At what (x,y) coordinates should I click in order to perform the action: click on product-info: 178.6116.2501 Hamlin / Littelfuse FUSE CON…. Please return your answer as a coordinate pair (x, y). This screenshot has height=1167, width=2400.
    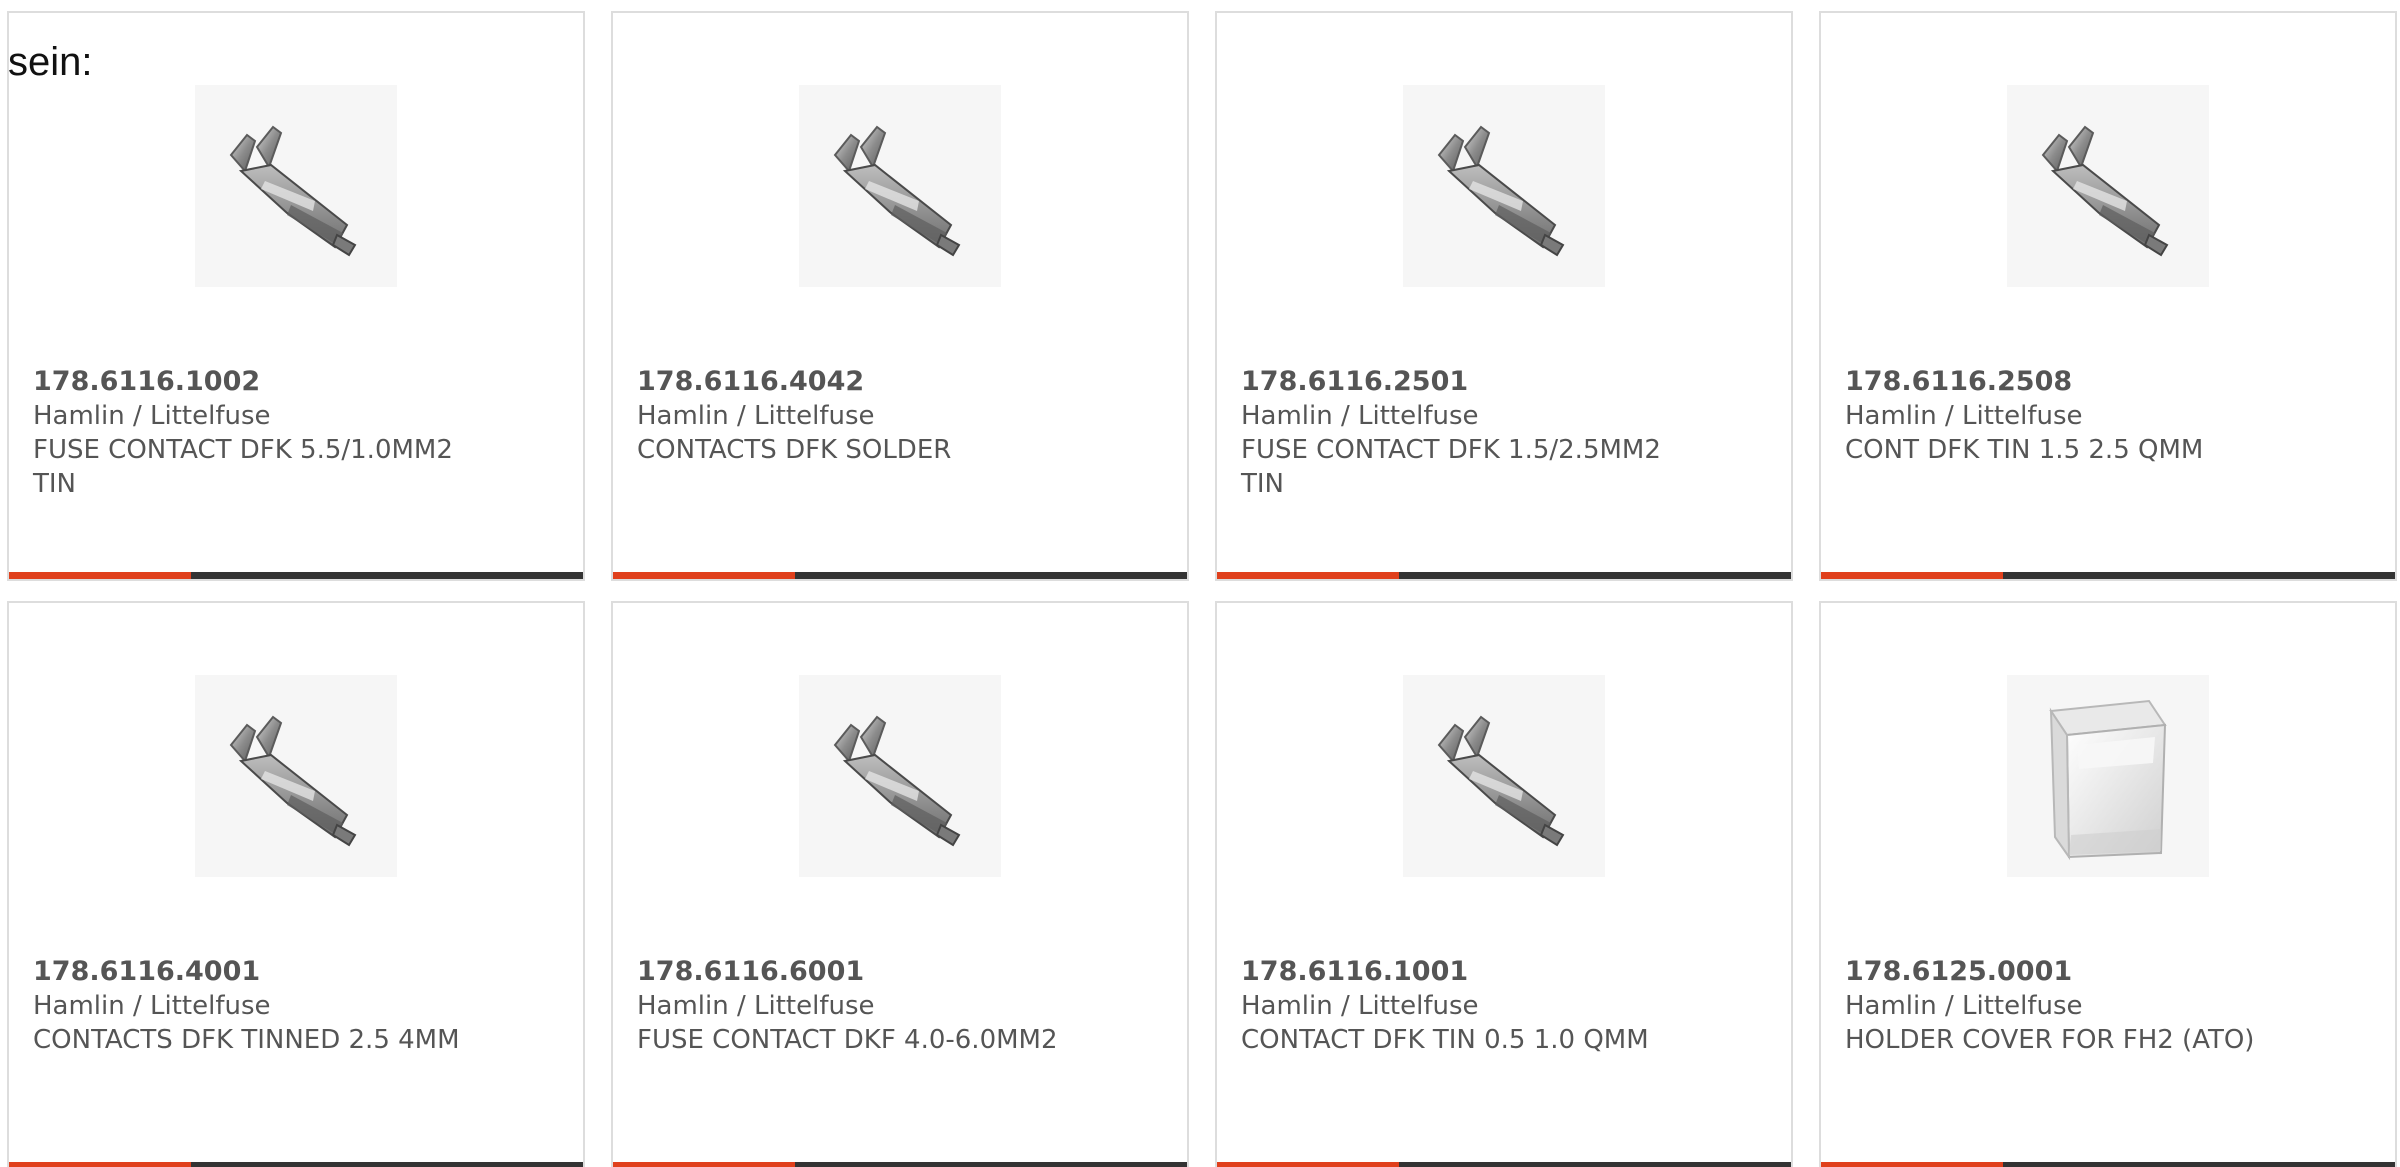
    Looking at the image, I should click on (1506, 433).